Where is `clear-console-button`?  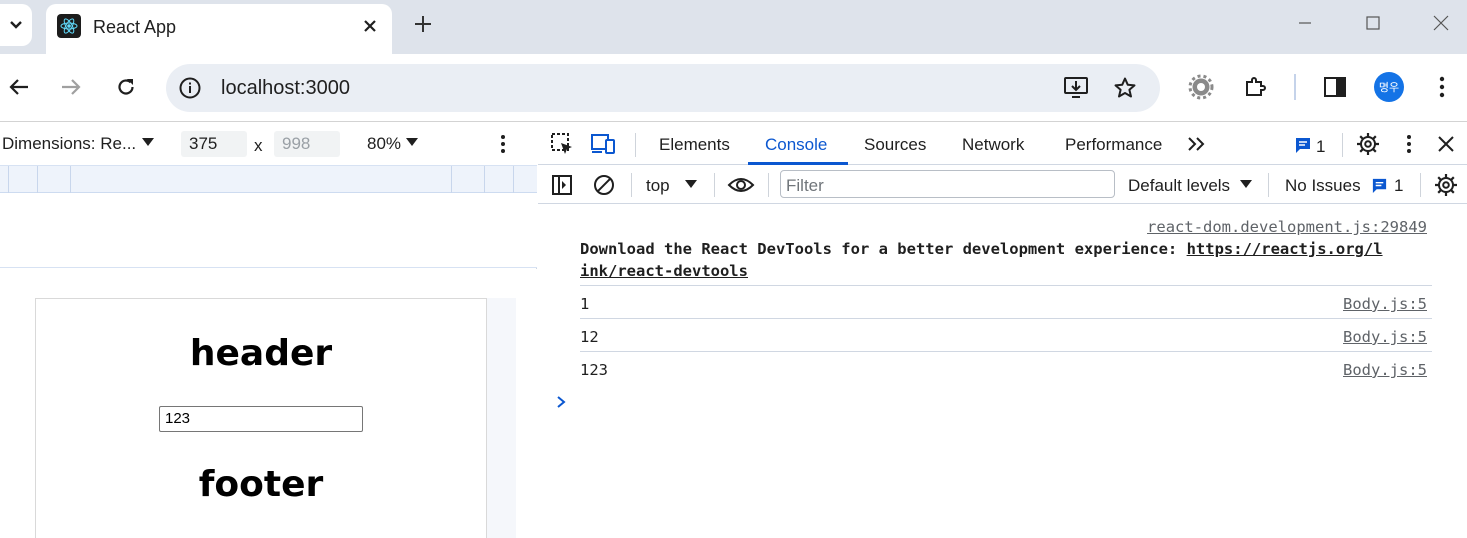 clear-console-button is located at coordinates (604, 185).